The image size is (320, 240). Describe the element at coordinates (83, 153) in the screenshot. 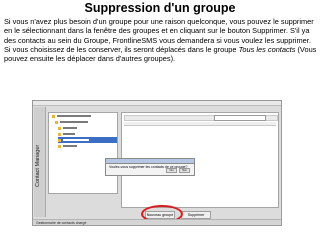

I see `group-tree-panel` at that location.